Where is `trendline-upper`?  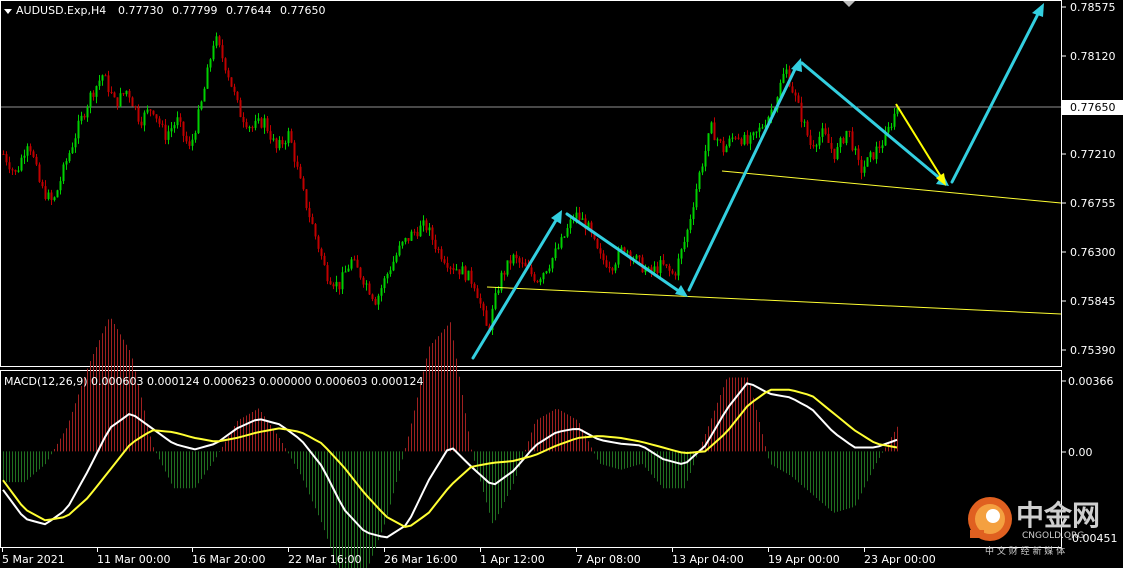
trendline-upper is located at coordinates (891, 187).